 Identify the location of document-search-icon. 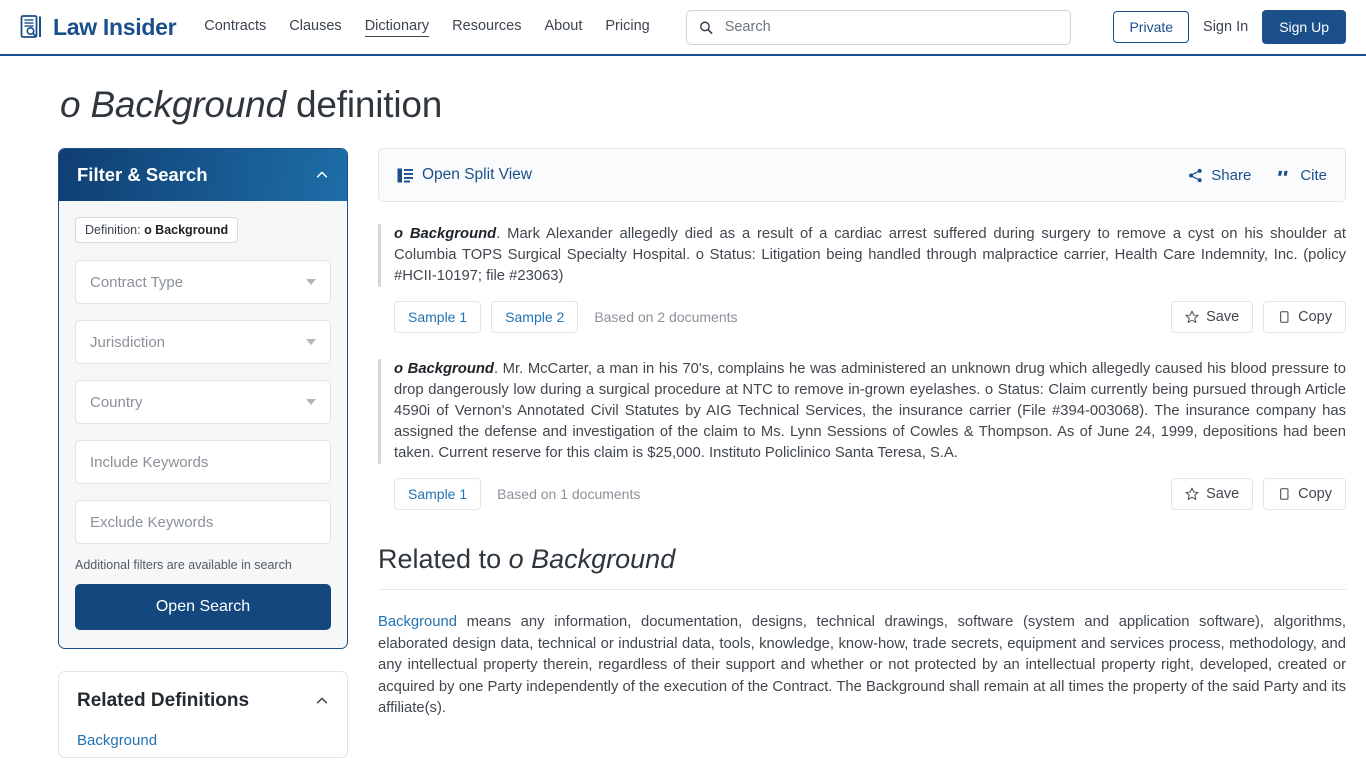
(30, 26).